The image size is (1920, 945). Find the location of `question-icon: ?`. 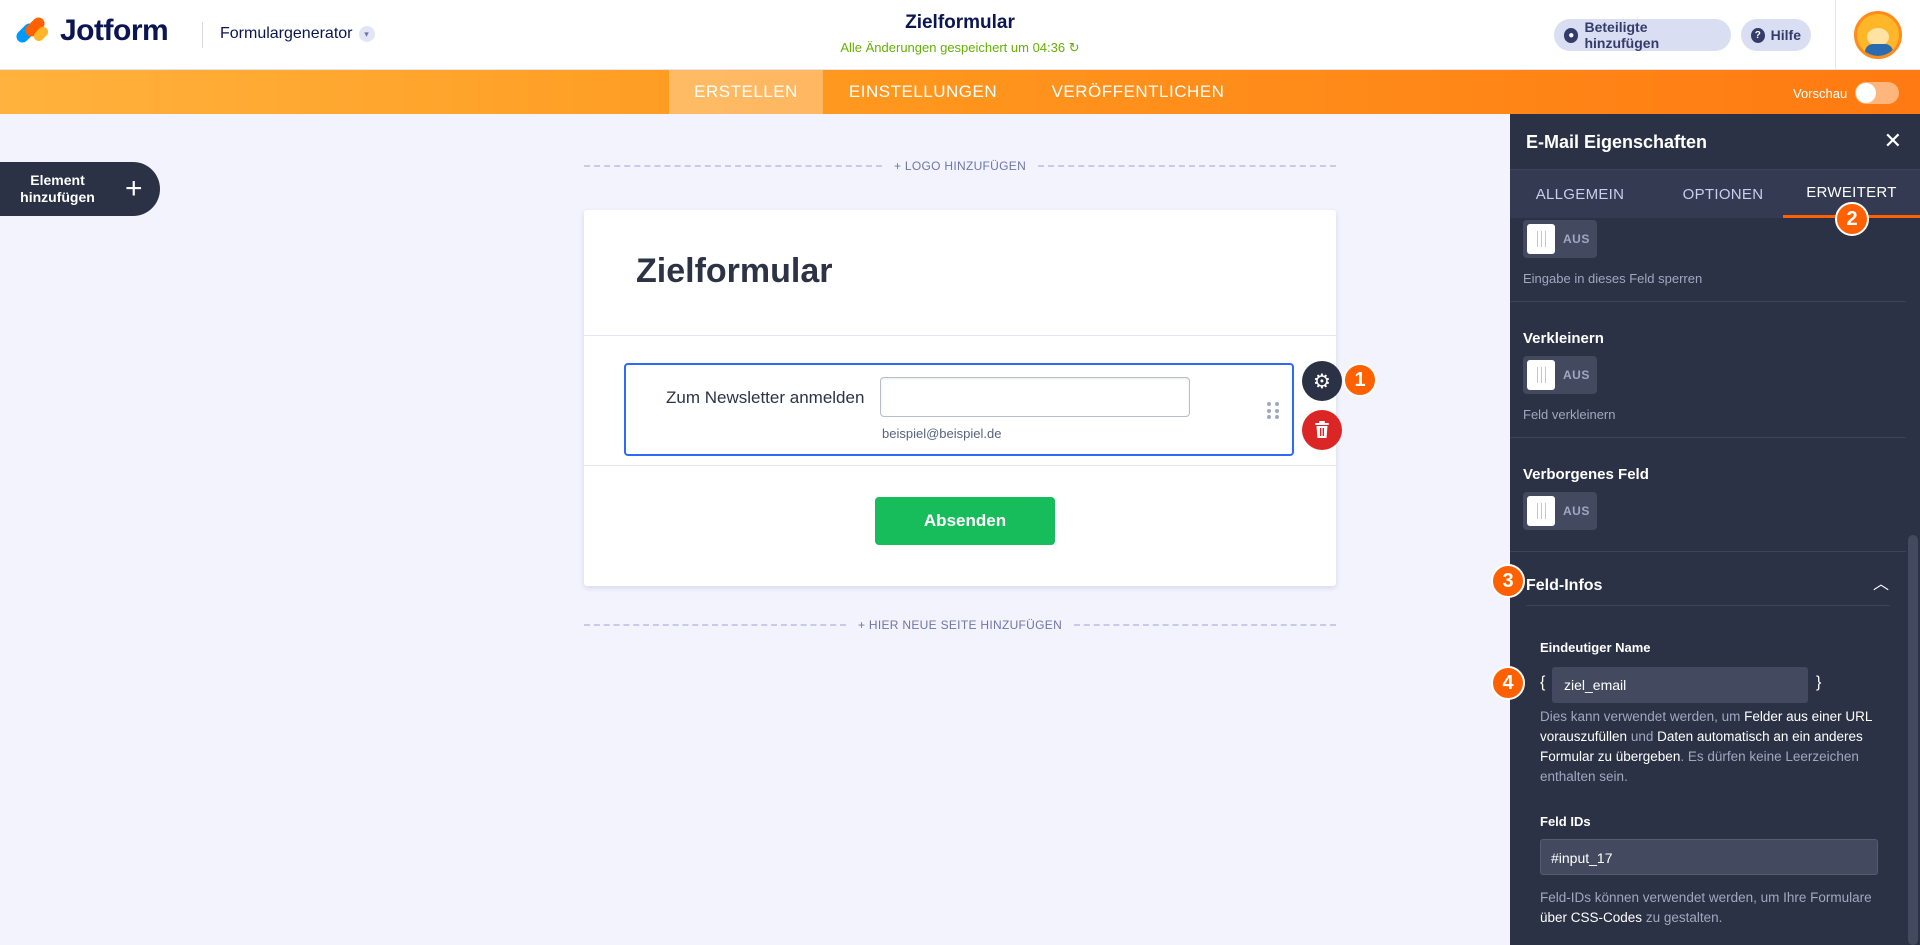

question-icon: ? is located at coordinates (1758, 35).